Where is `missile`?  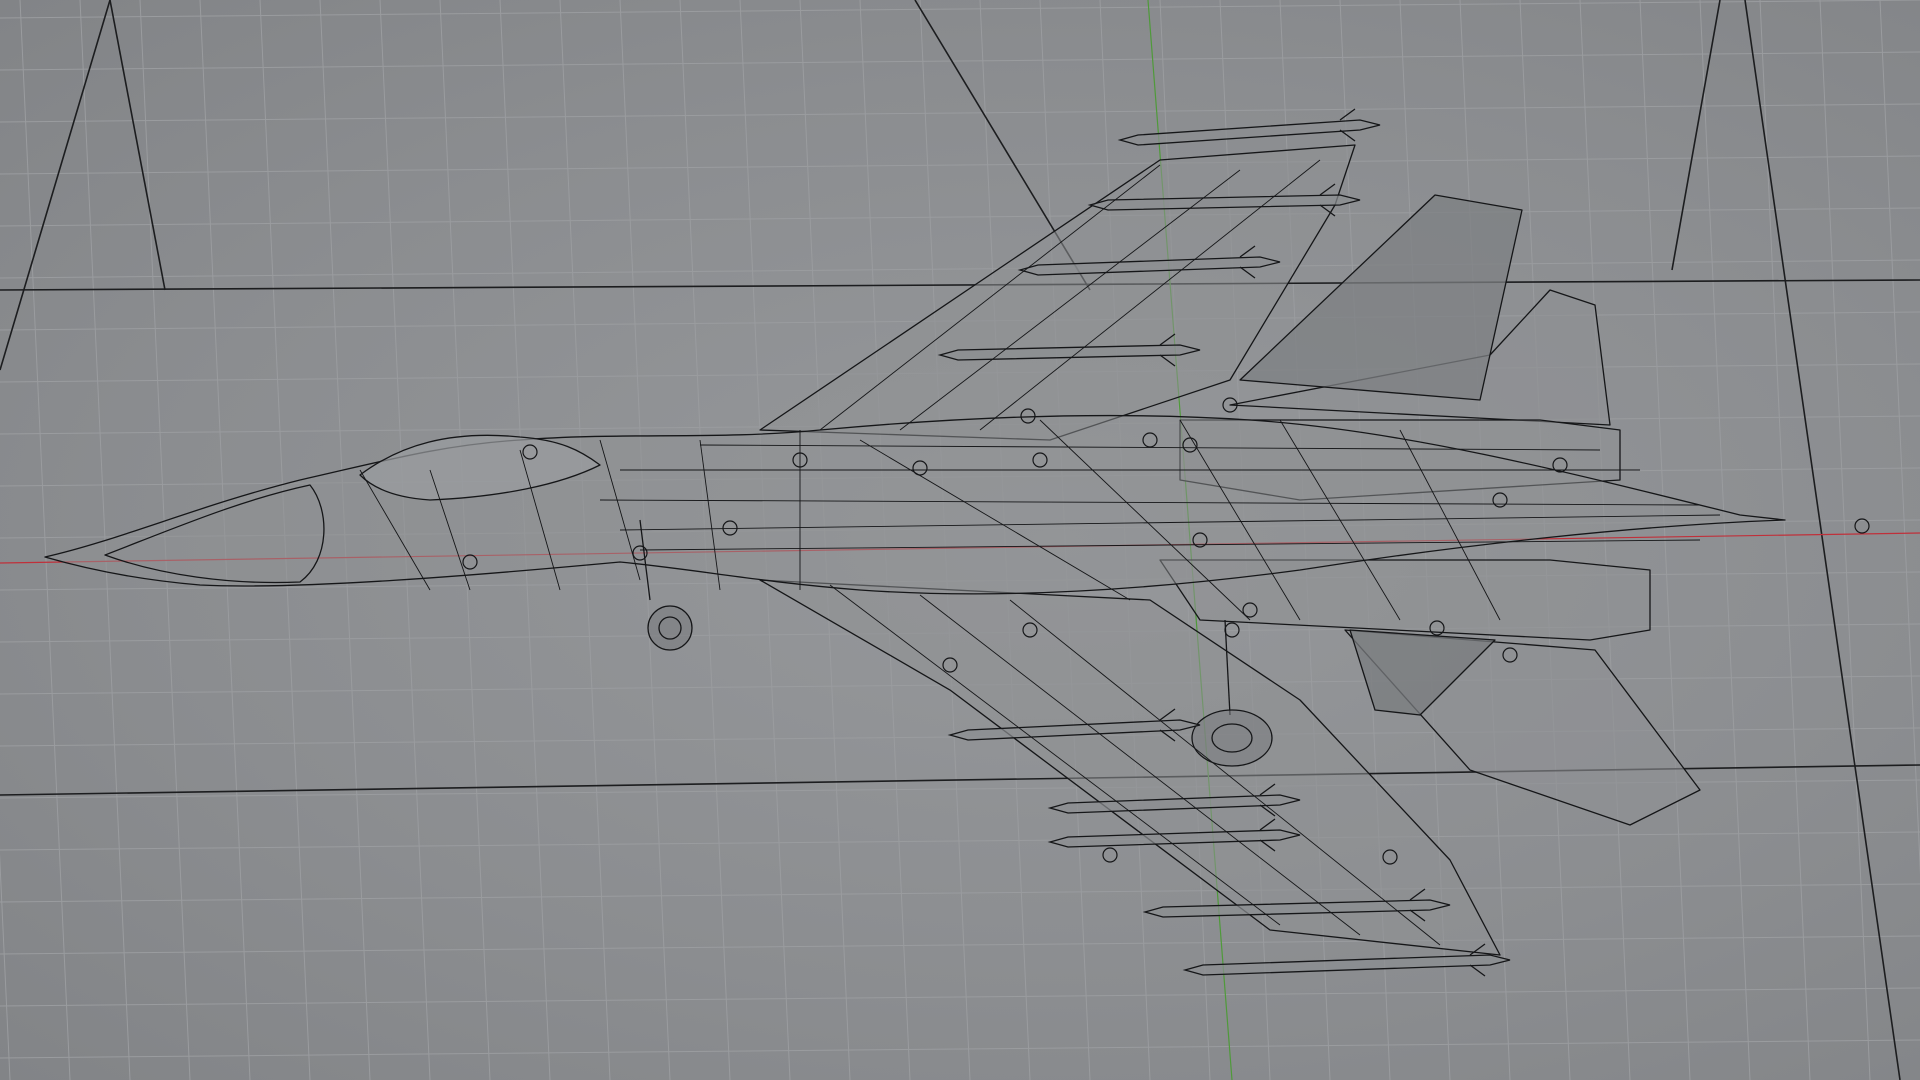
missile is located at coordinates (1249, 127).